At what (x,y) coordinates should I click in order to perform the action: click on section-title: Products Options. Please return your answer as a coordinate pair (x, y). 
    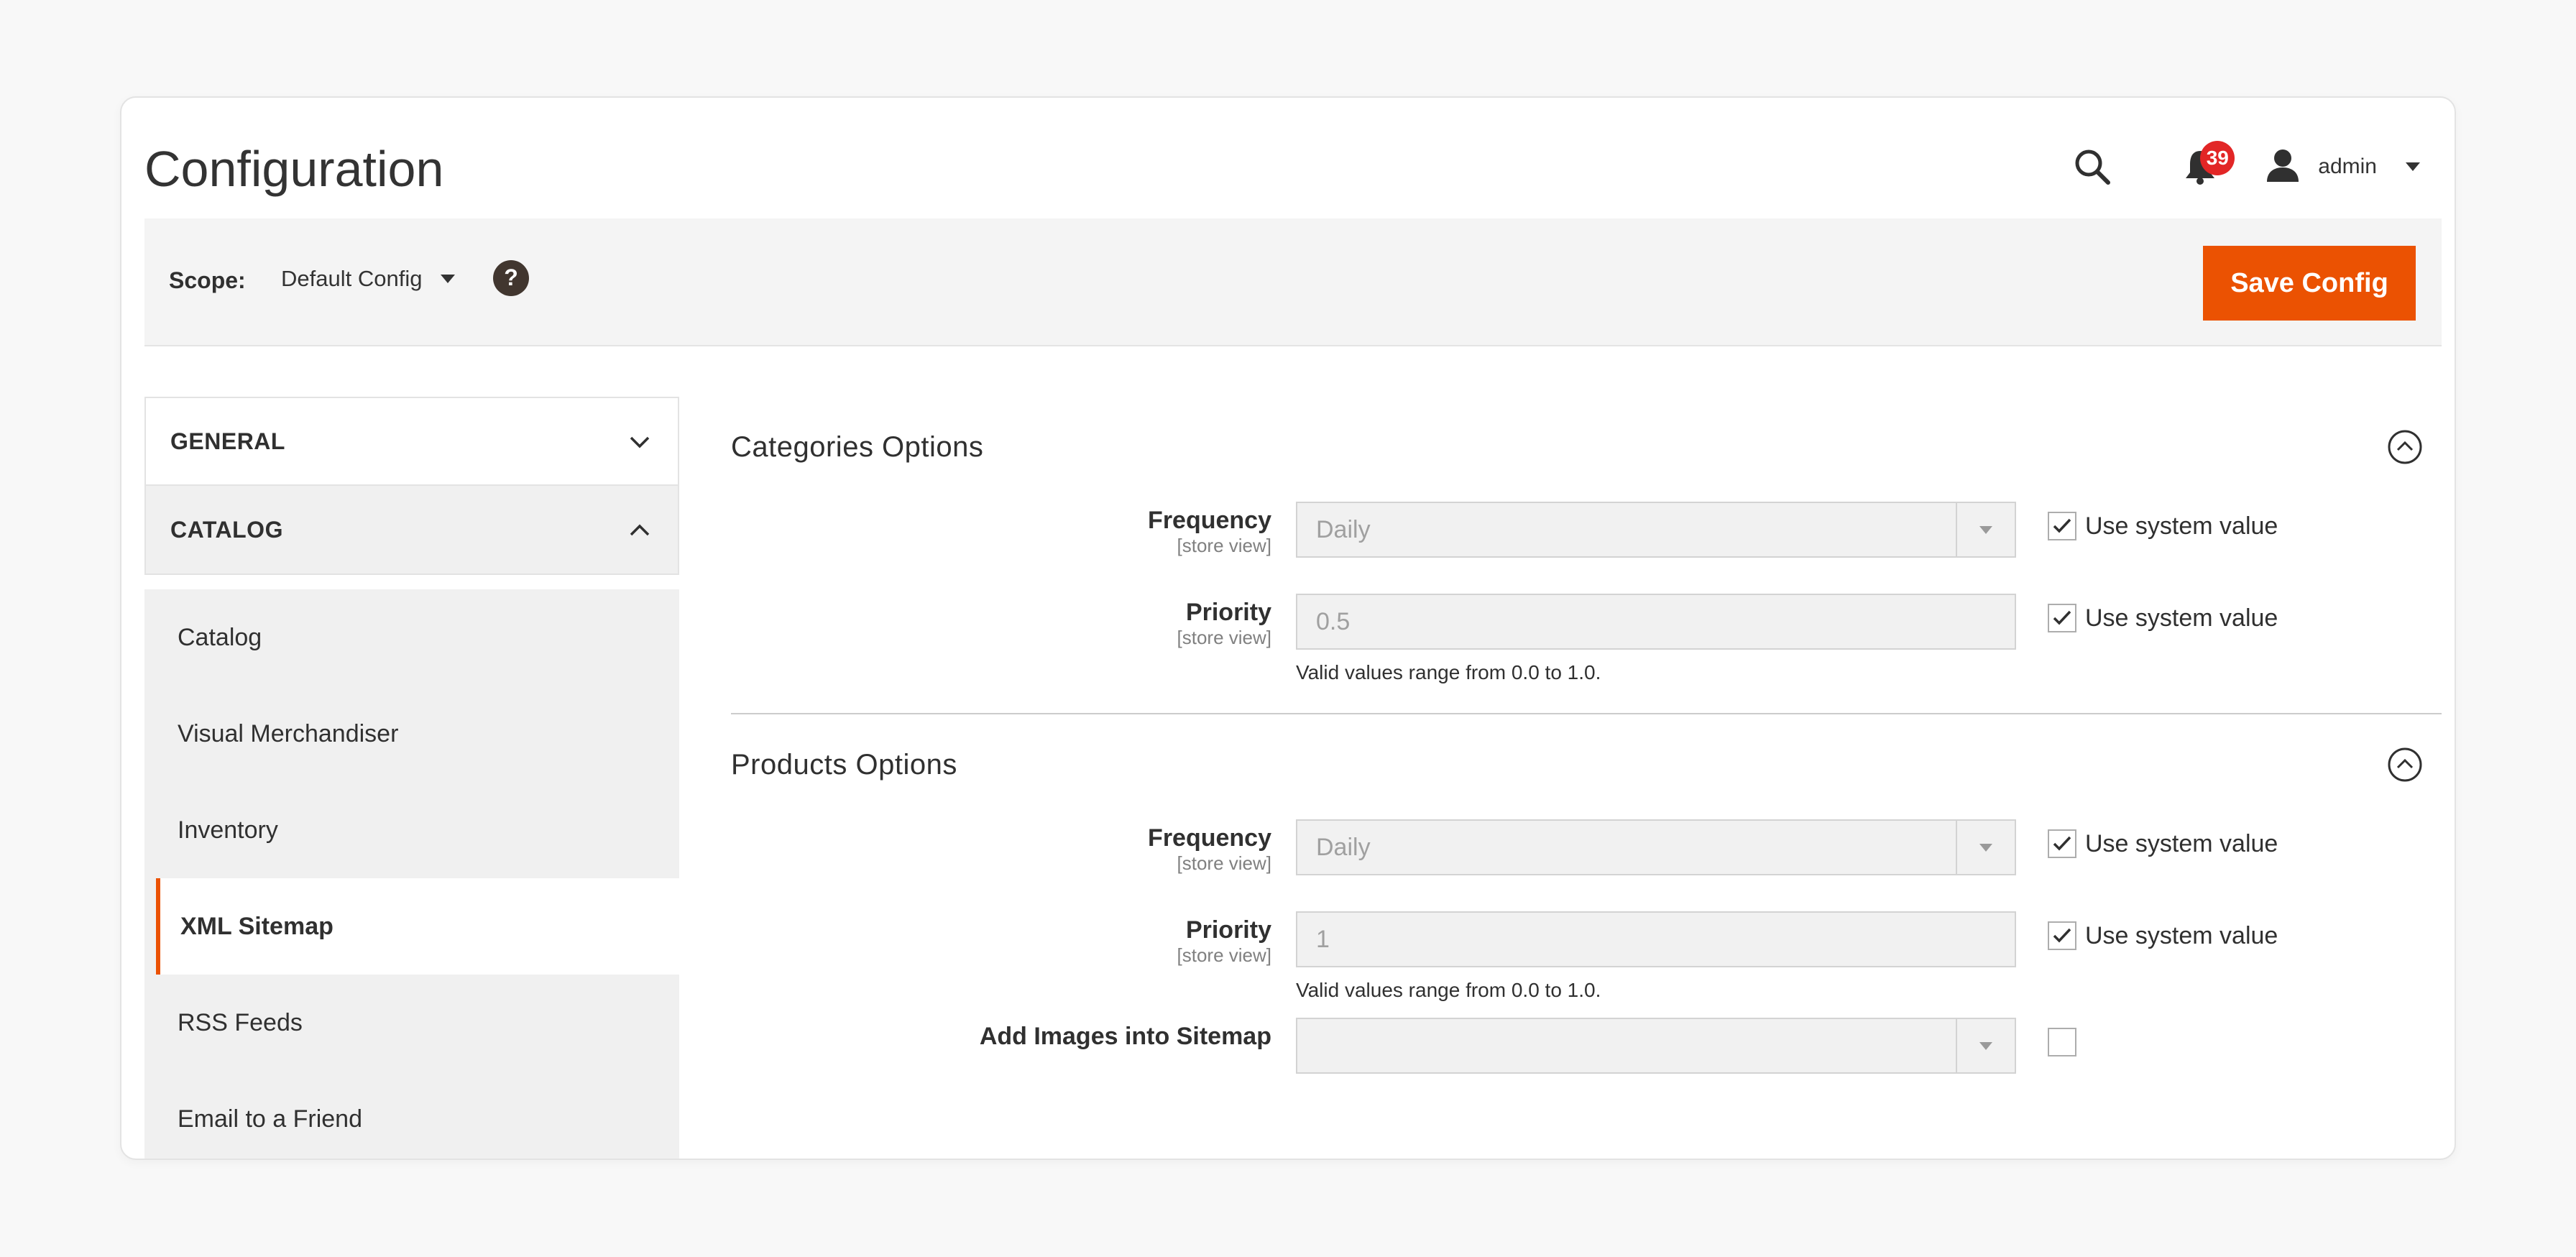
    Looking at the image, I should click on (844, 764).